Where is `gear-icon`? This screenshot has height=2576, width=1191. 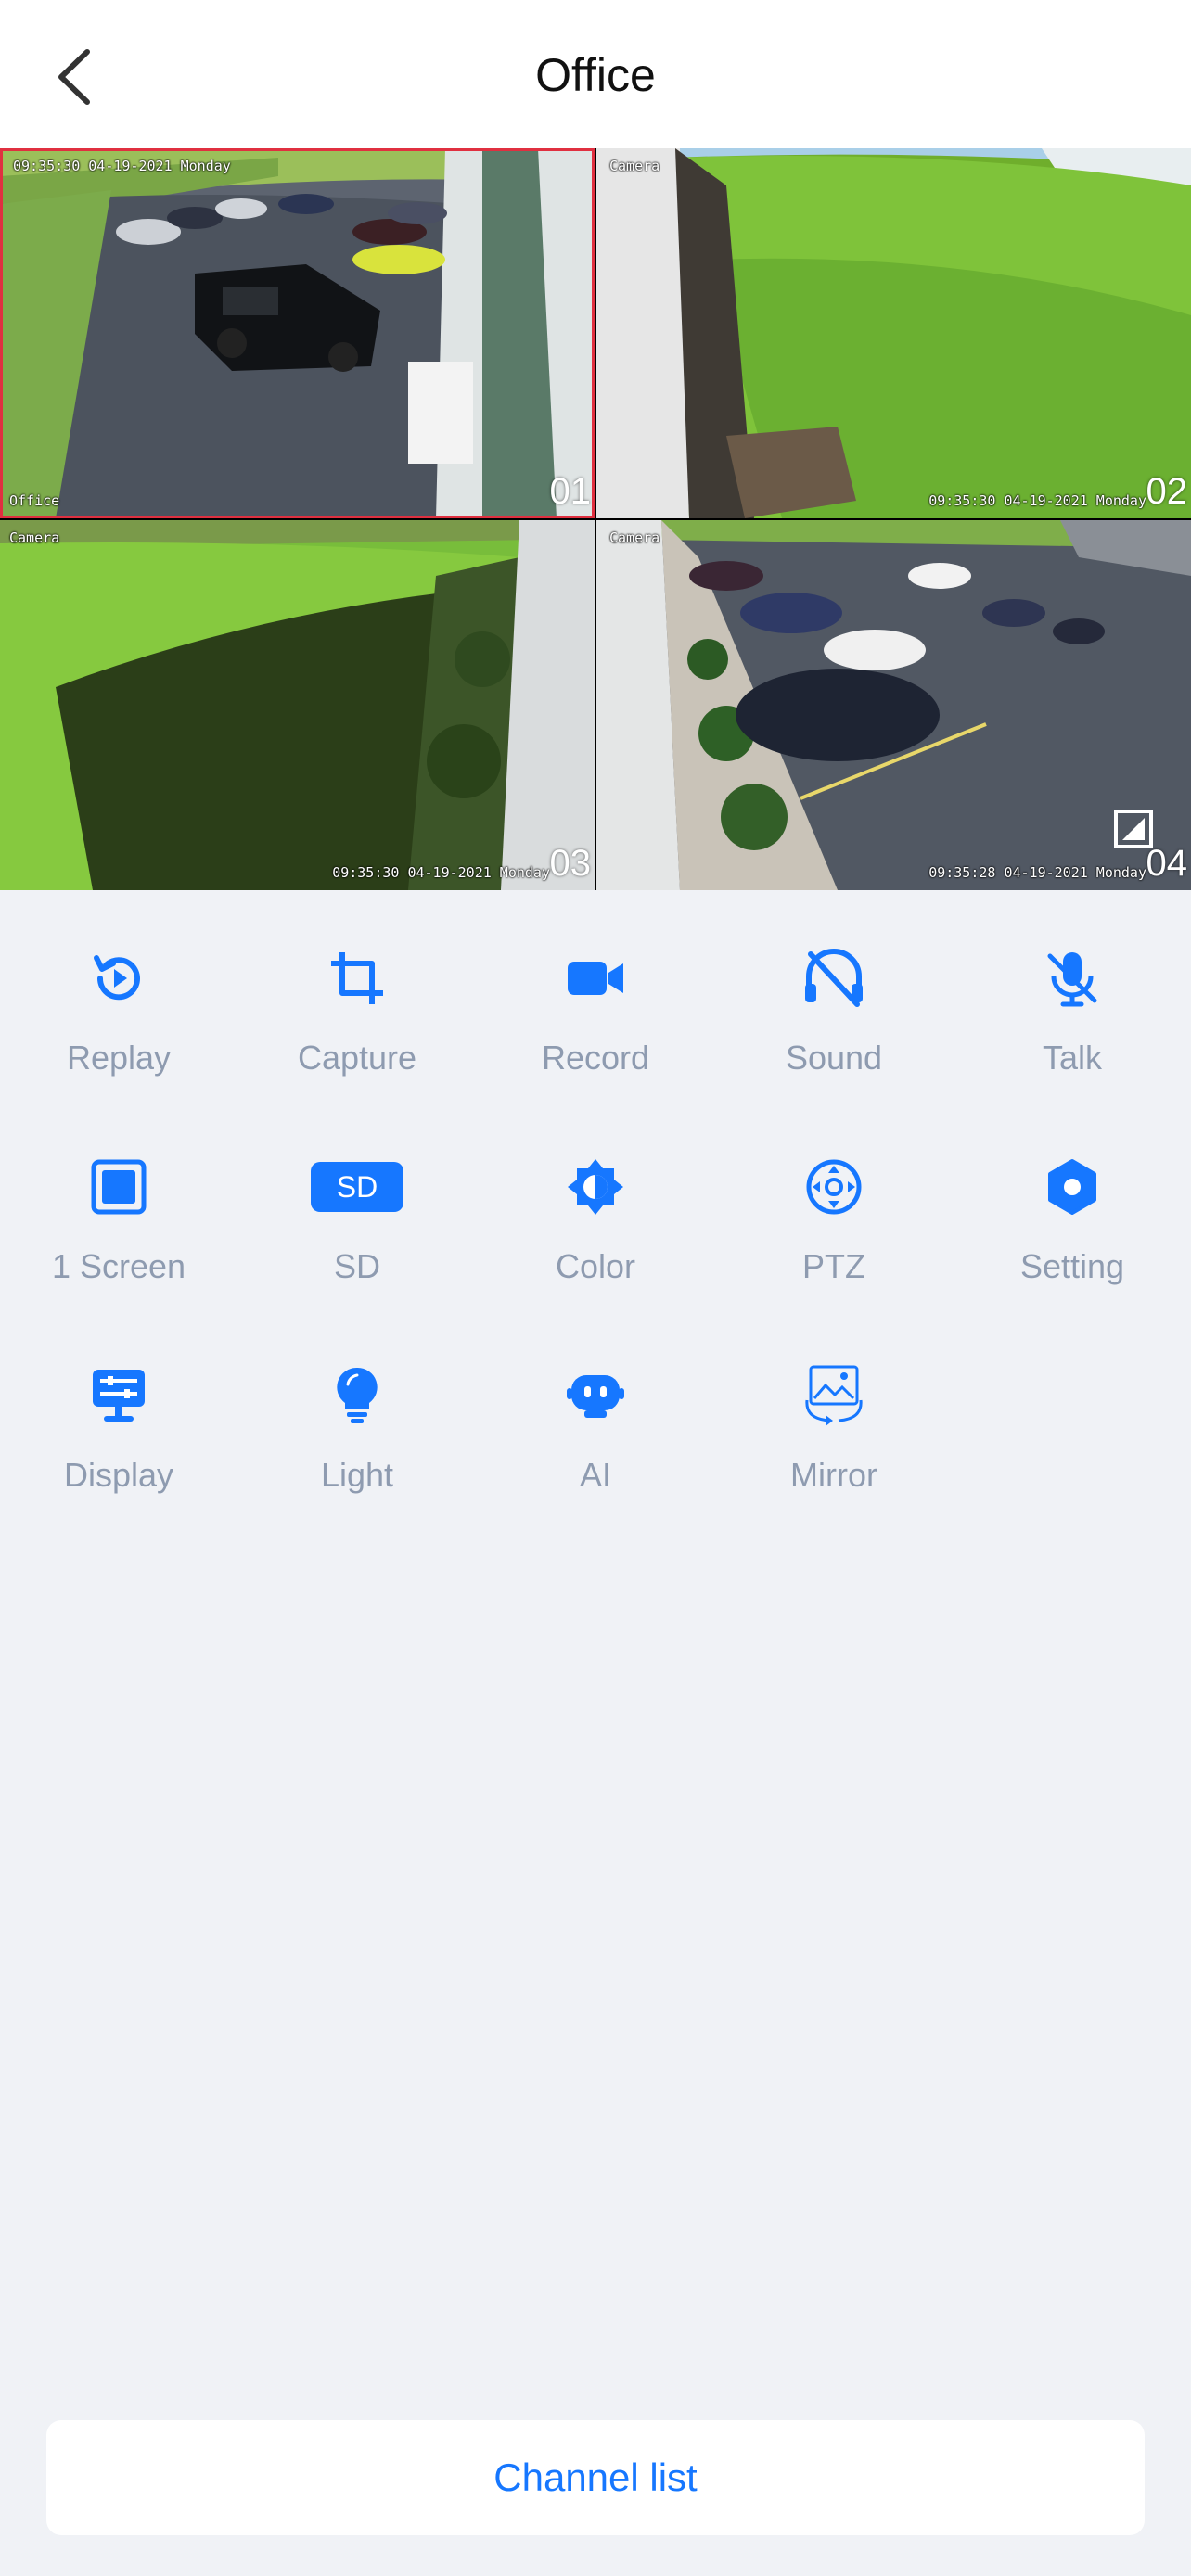
gear-icon is located at coordinates (1072, 1187).